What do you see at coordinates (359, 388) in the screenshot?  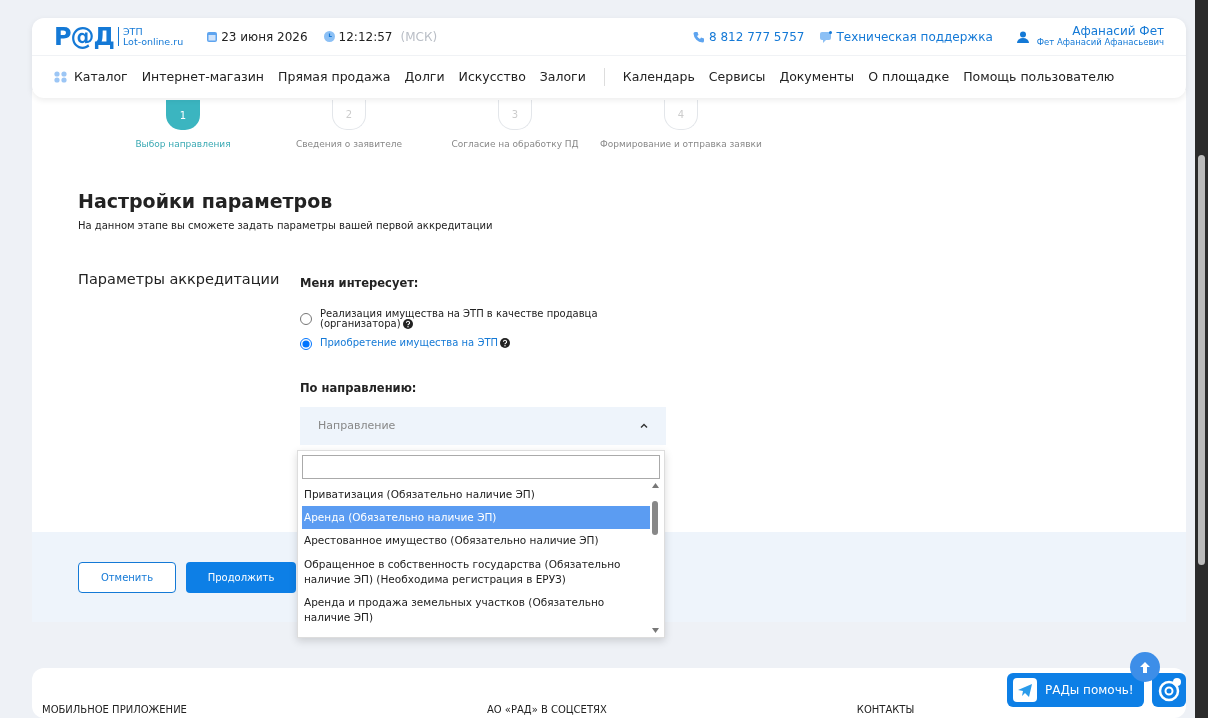 I see `field-label: По направлению:` at bounding box center [359, 388].